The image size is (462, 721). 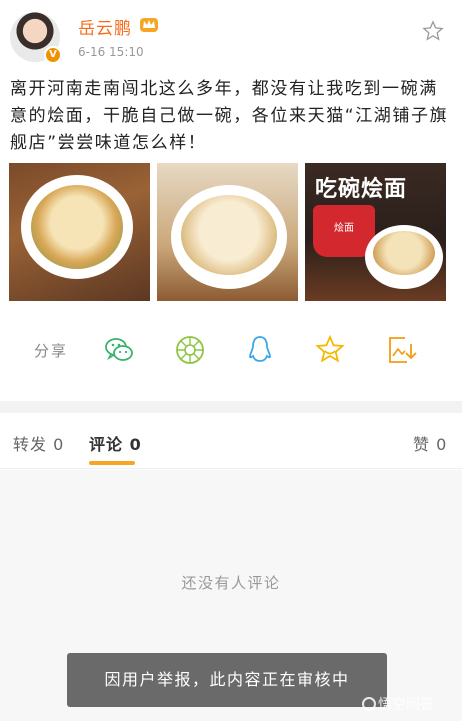 What do you see at coordinates (190, 350) in the screenshot?
I see `moments-icon` at bounding box center [190, 350].